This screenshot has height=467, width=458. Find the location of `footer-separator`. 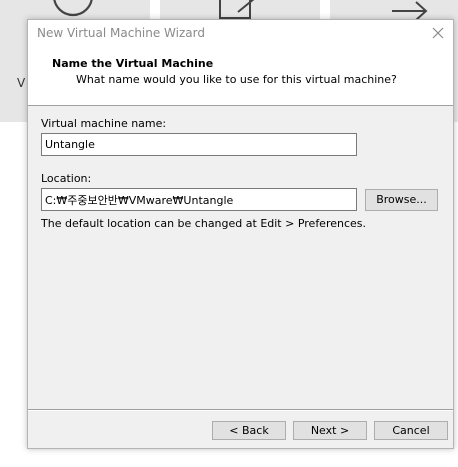

footer-separator is located at coordinates (240, 410).